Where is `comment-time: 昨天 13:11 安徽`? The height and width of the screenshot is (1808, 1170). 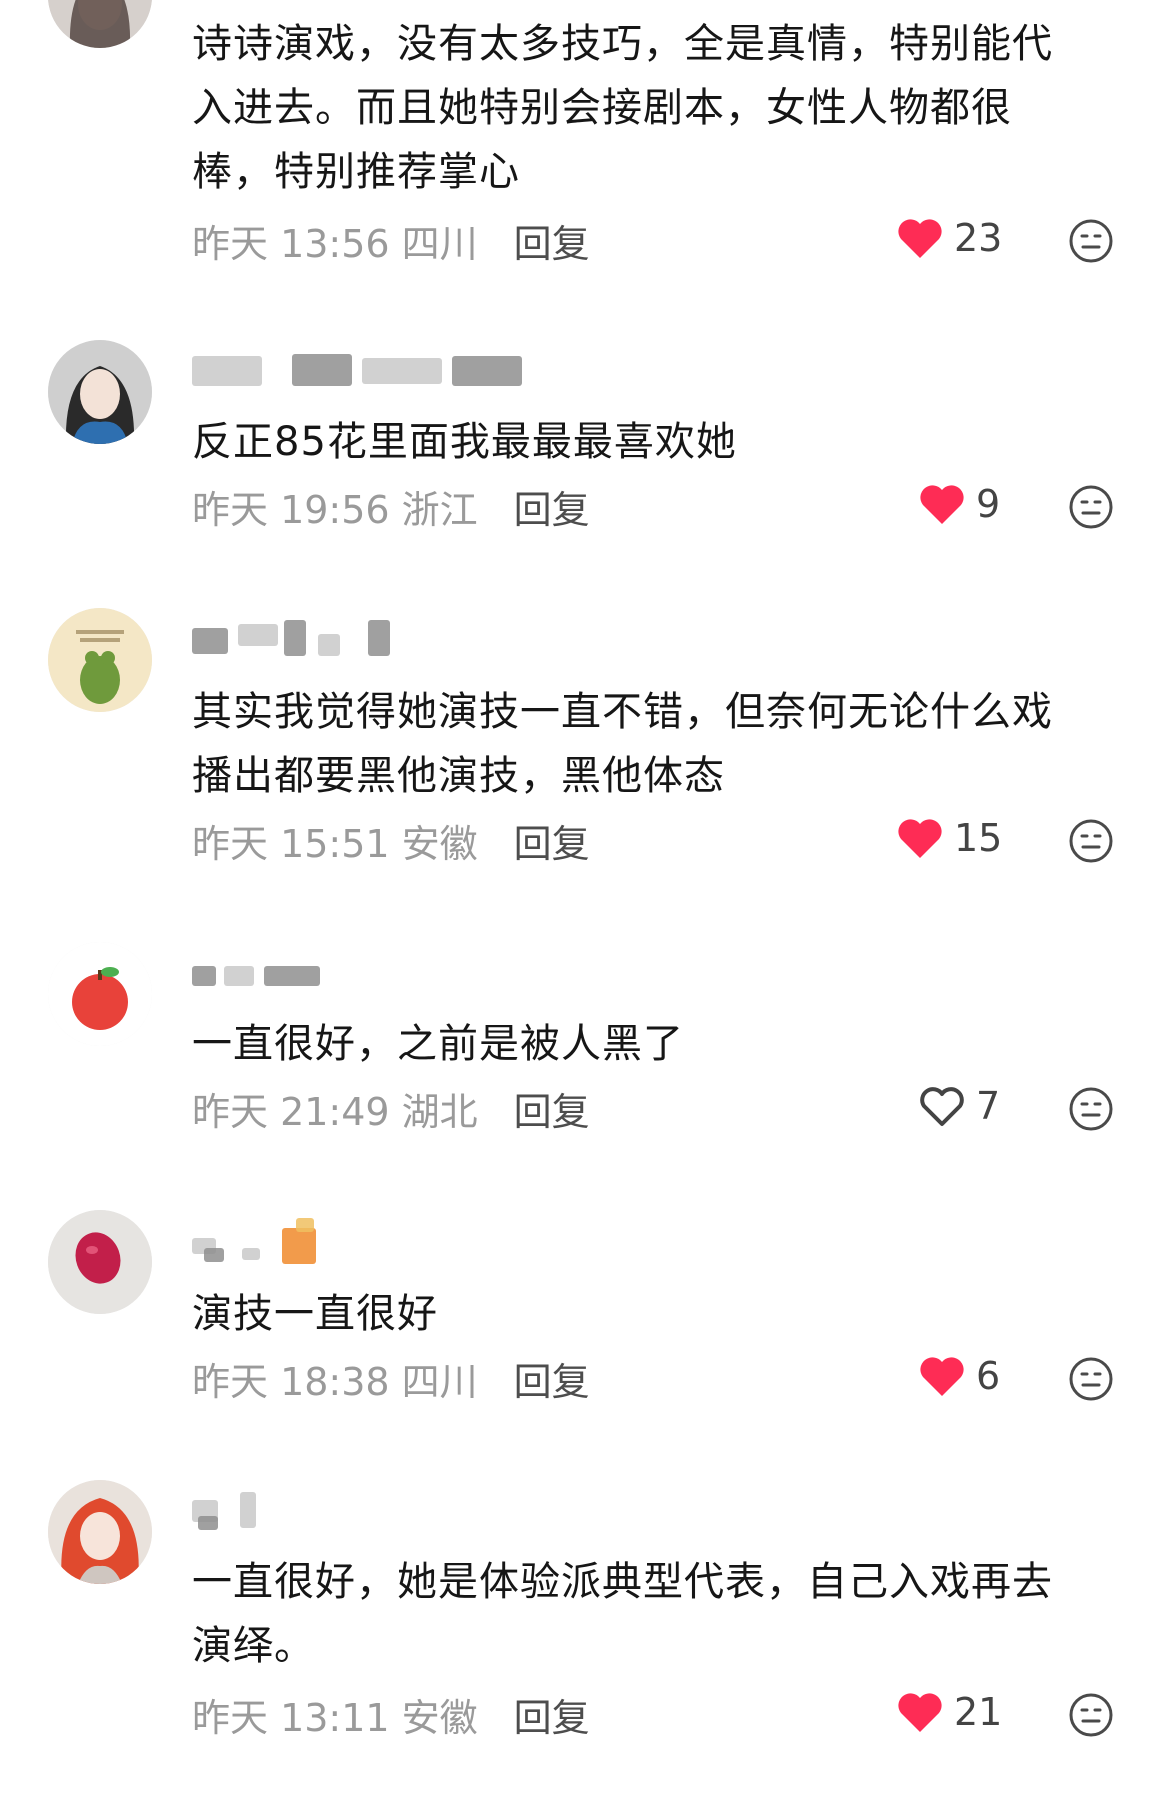 comment-time: 昨天 13:11 安徽 is located at coordinates (335, 1718).